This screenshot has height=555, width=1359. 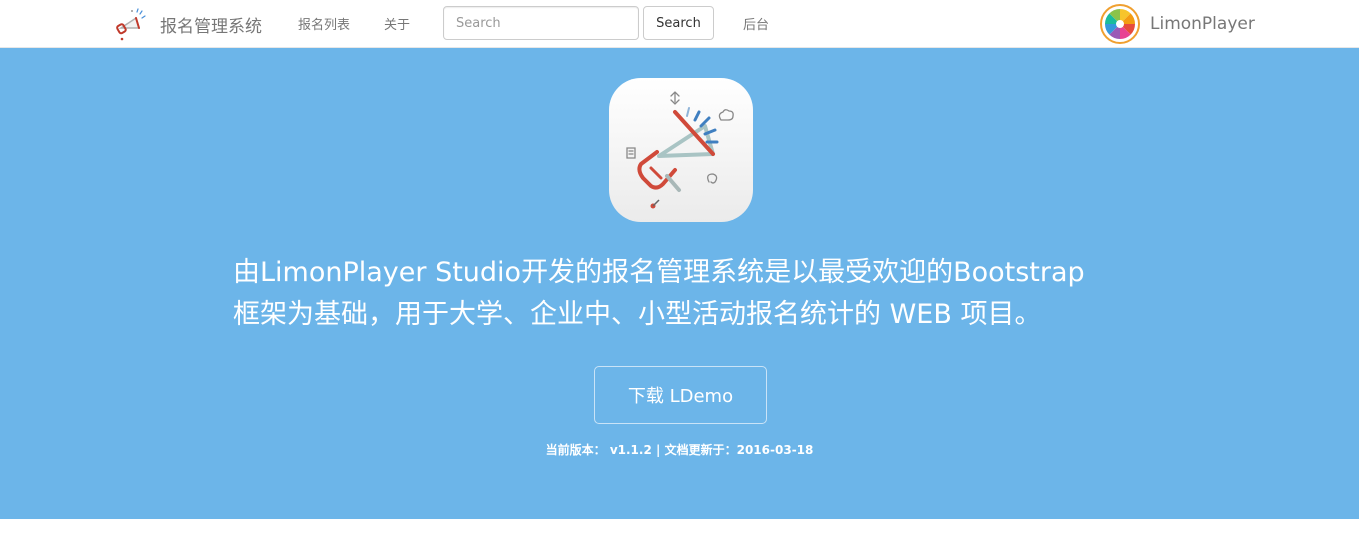 What do you see at coordinates (211, 26) in the screenshot?
I see `brand-title: 报名管理系统` at bounding box center [211, 26].